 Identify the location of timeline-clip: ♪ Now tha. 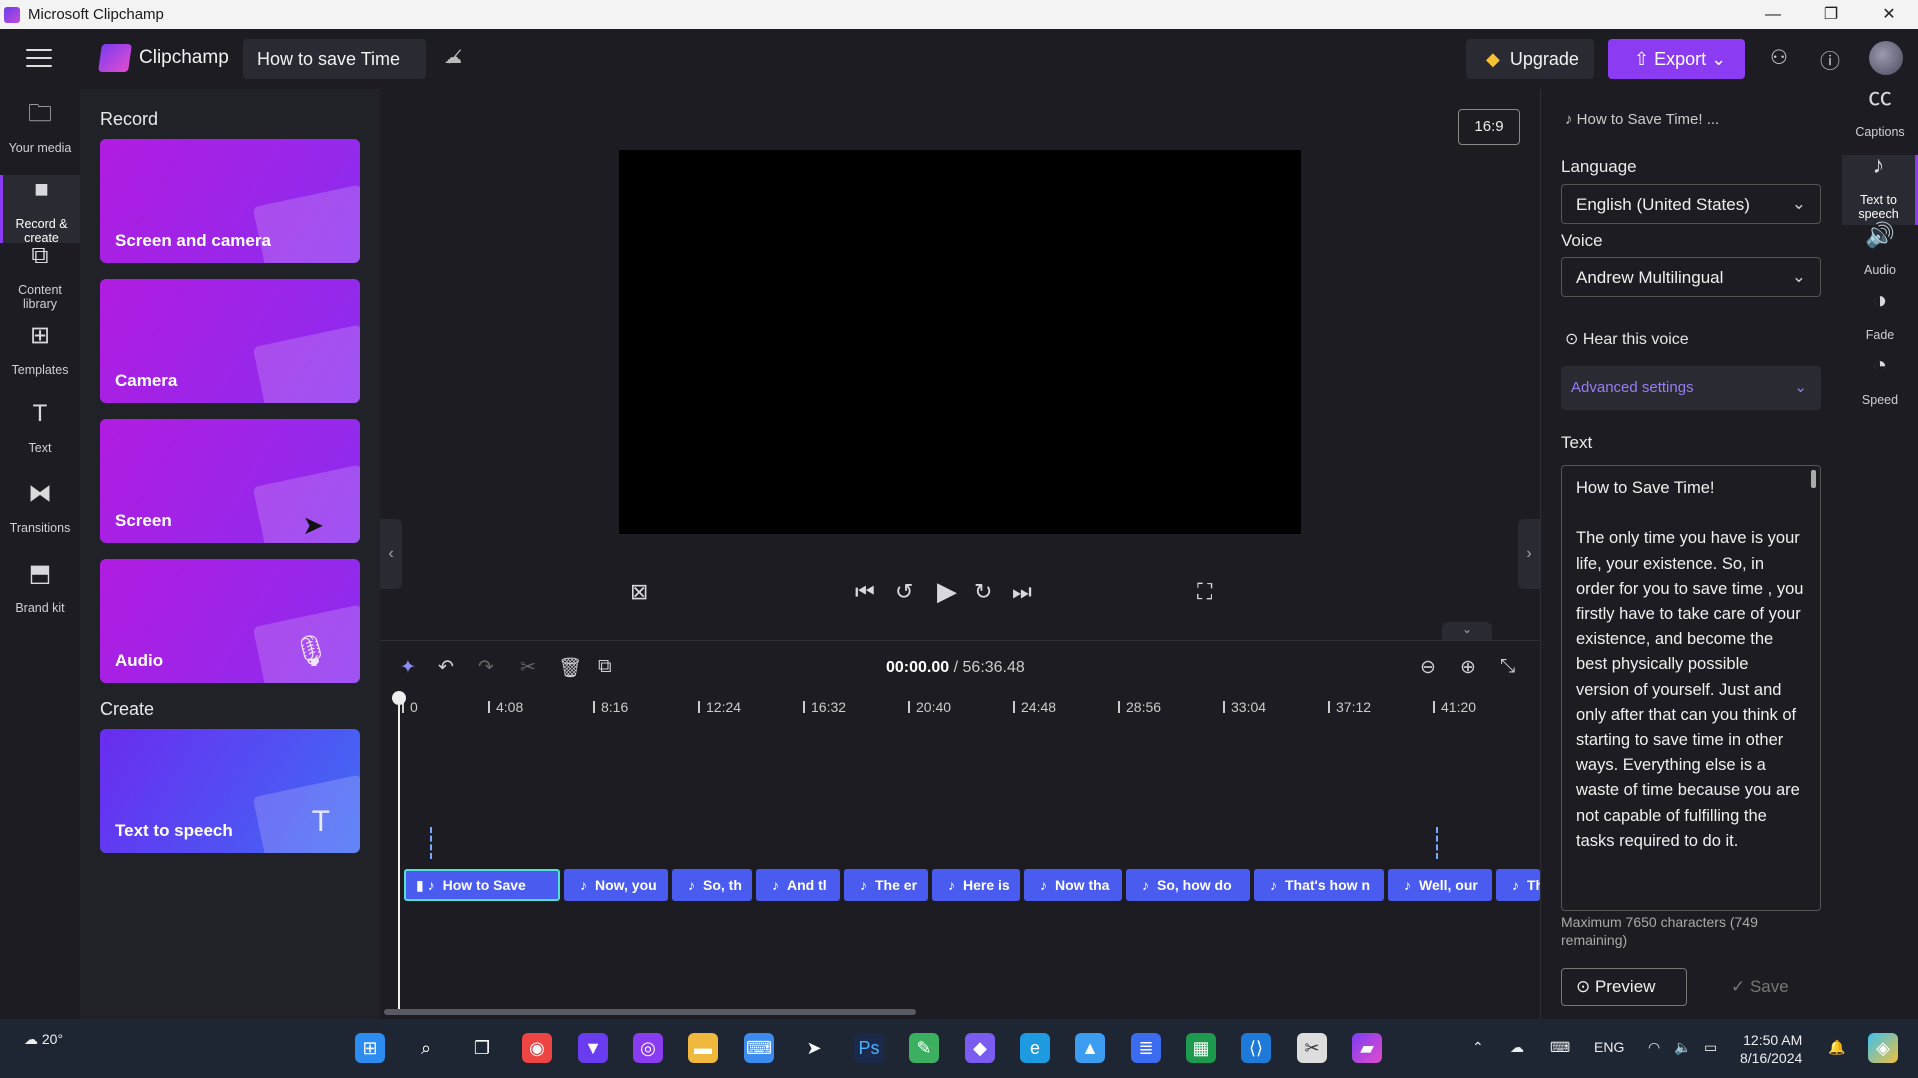
(1073, 885).